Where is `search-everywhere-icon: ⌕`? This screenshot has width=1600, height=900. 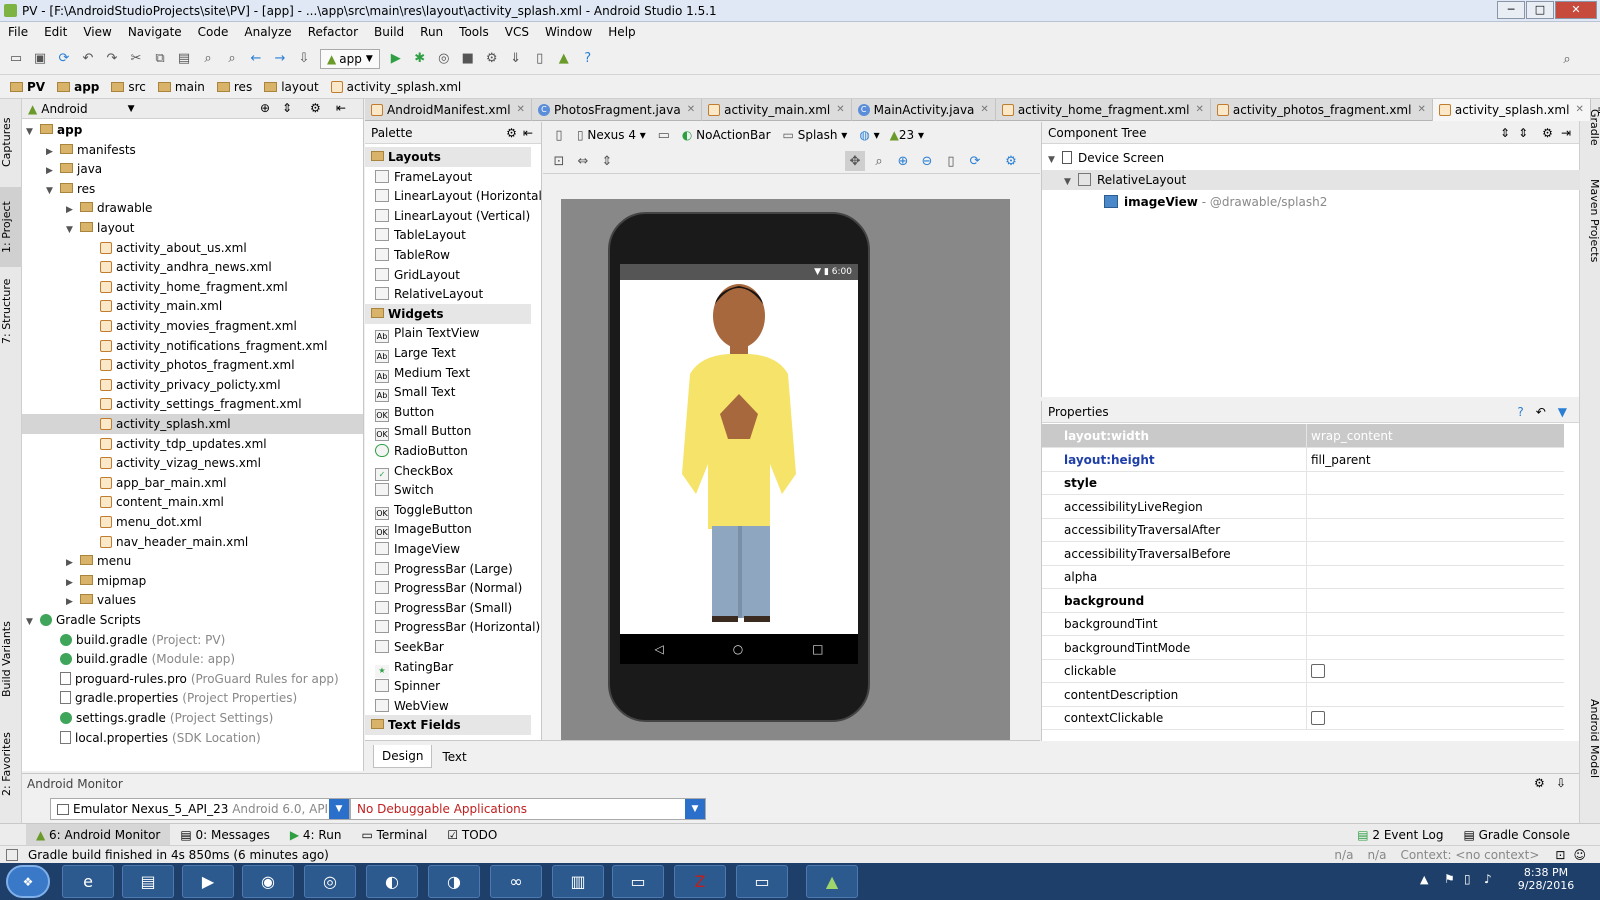 search-everywhere-icon: ⌕ is located at coordinates (1567, 59).